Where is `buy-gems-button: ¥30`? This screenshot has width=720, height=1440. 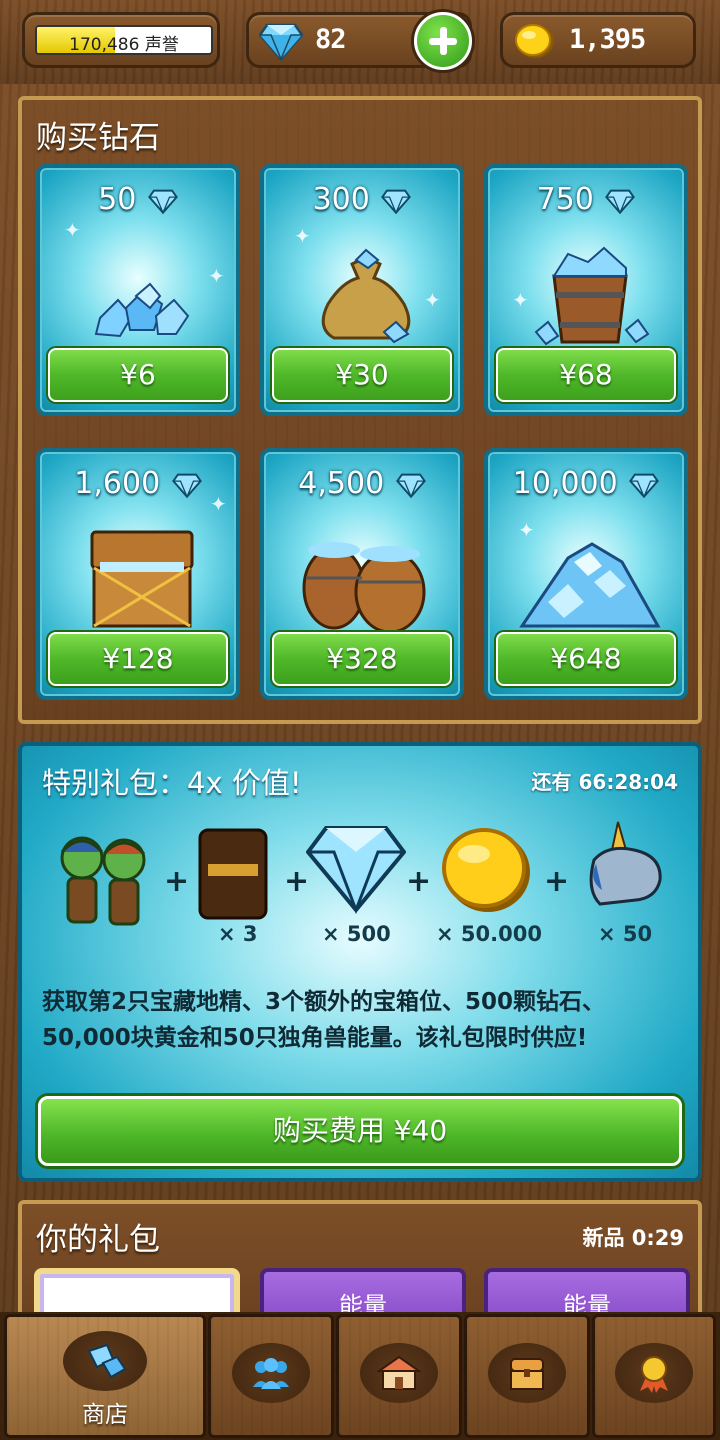 buy-gems-button: ¥30 is located at coordinates (362, 375).